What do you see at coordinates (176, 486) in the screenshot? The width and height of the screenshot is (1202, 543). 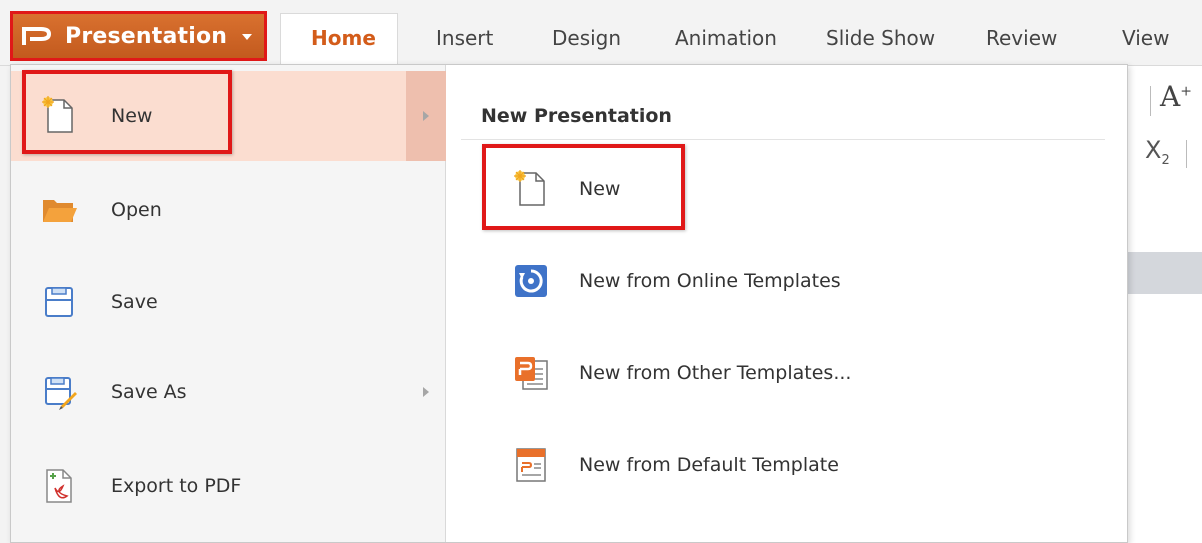 I see `menu-item-label: Export to PDF` at bounding box center [176, 486].